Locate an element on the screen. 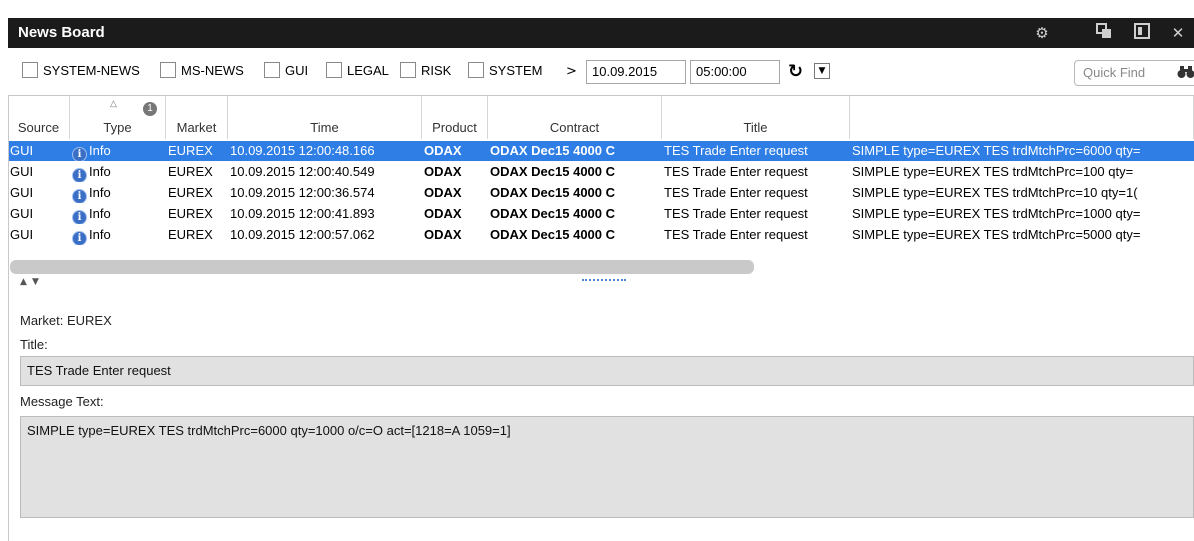 The image size is (1194, 541). binoculars-icon is located at coordinates (1185, 76).